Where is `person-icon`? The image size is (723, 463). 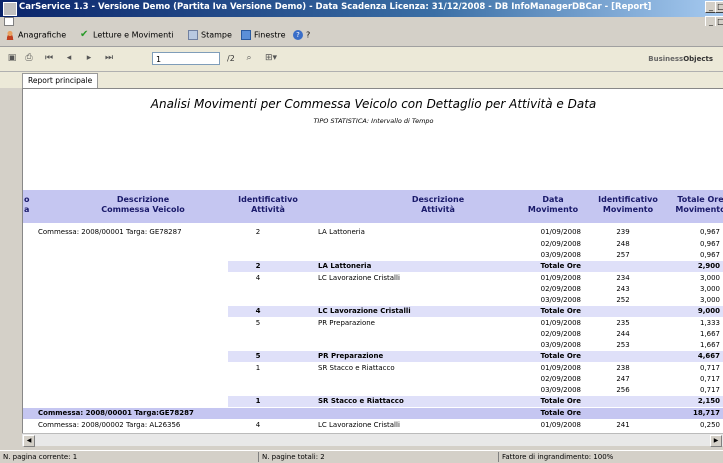
person-icon is located at coordinates (10, 35).